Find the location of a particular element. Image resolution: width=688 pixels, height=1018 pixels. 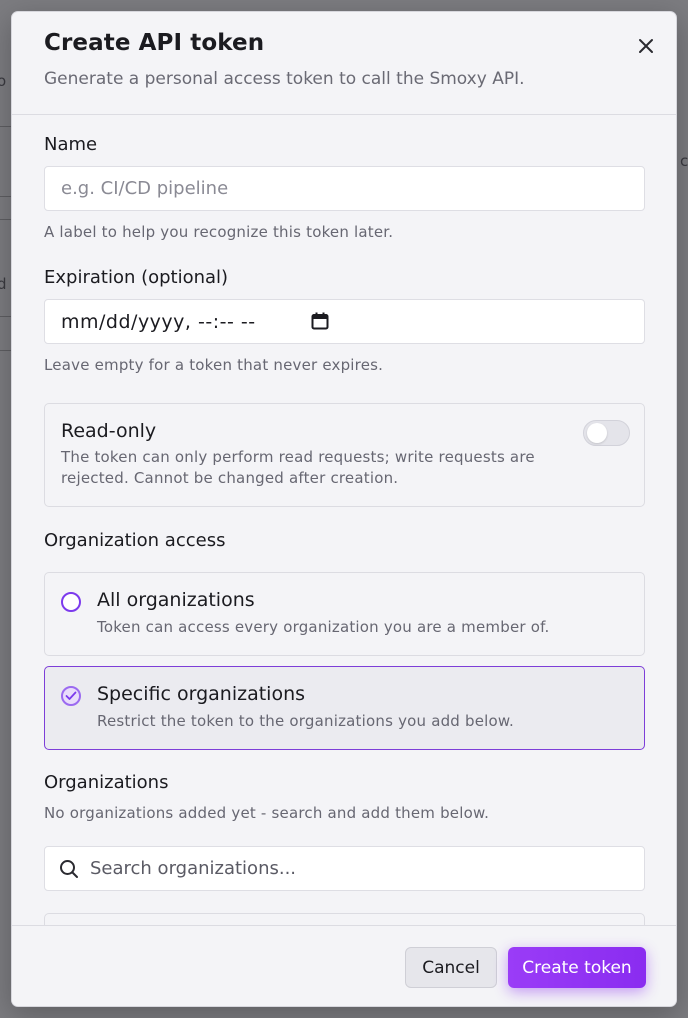

check-icon is located at coordinates (71, 695).